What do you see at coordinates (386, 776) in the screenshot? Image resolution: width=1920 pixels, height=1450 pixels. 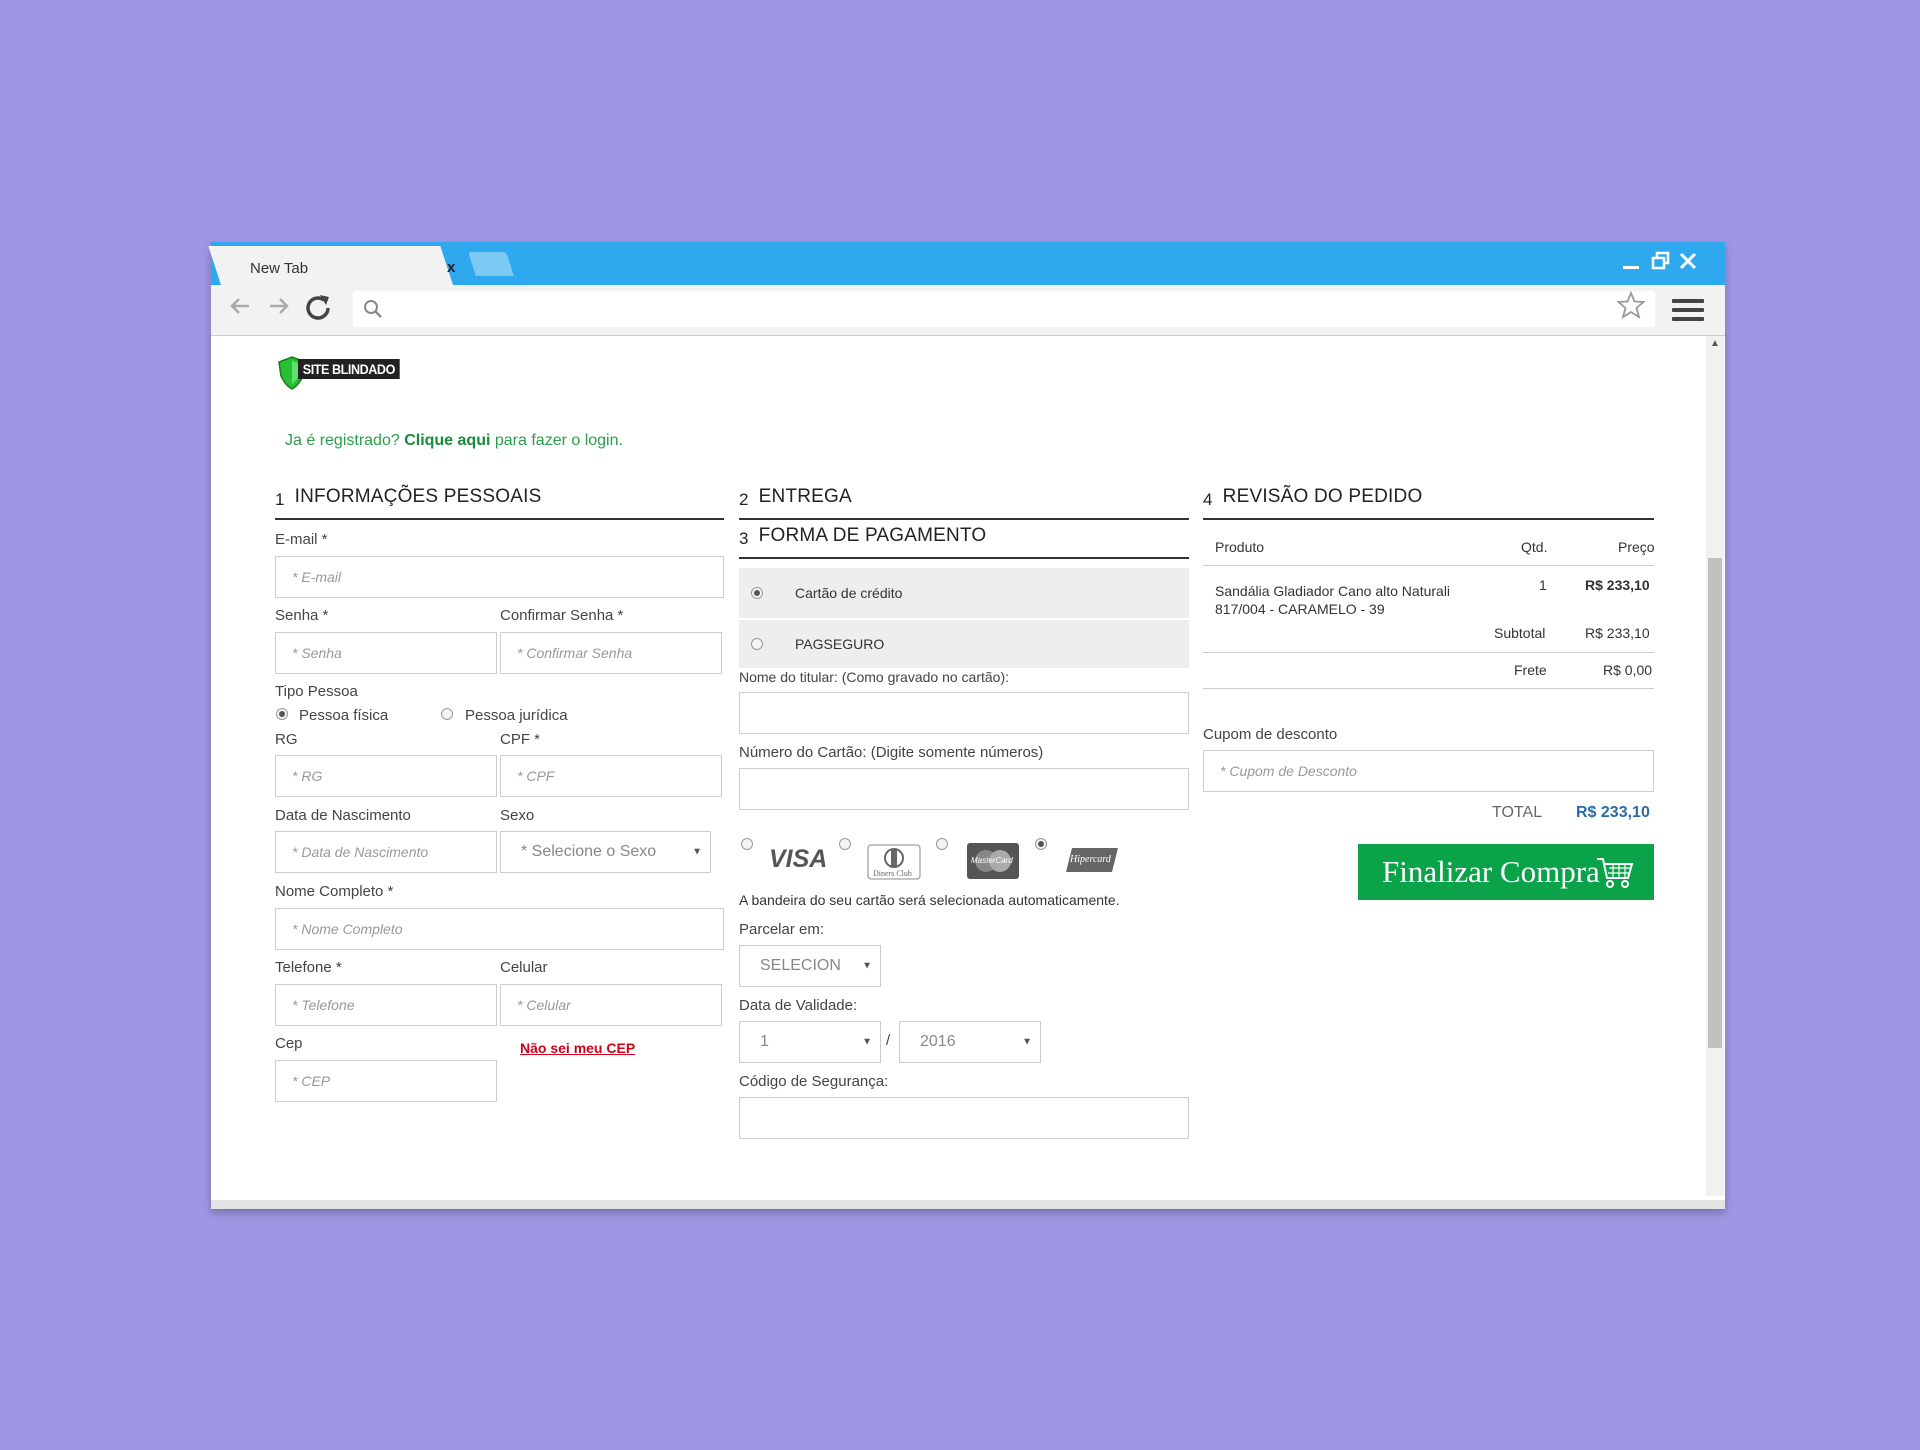 I see `rg-field: * RG` at bounding box center [386, 776].